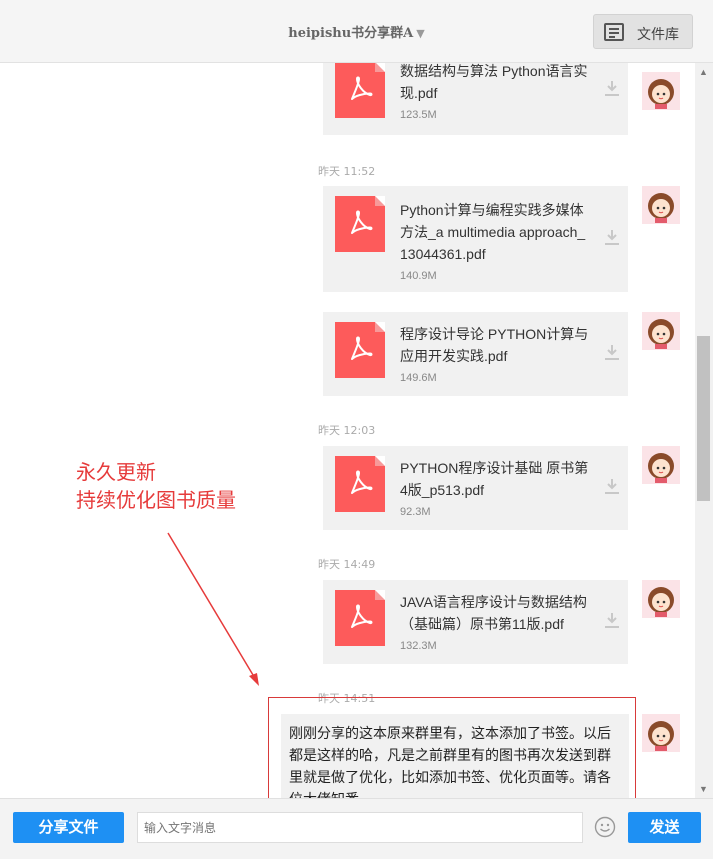  I want to click on timestamp: 昨天 12:03, so click(347, 430).